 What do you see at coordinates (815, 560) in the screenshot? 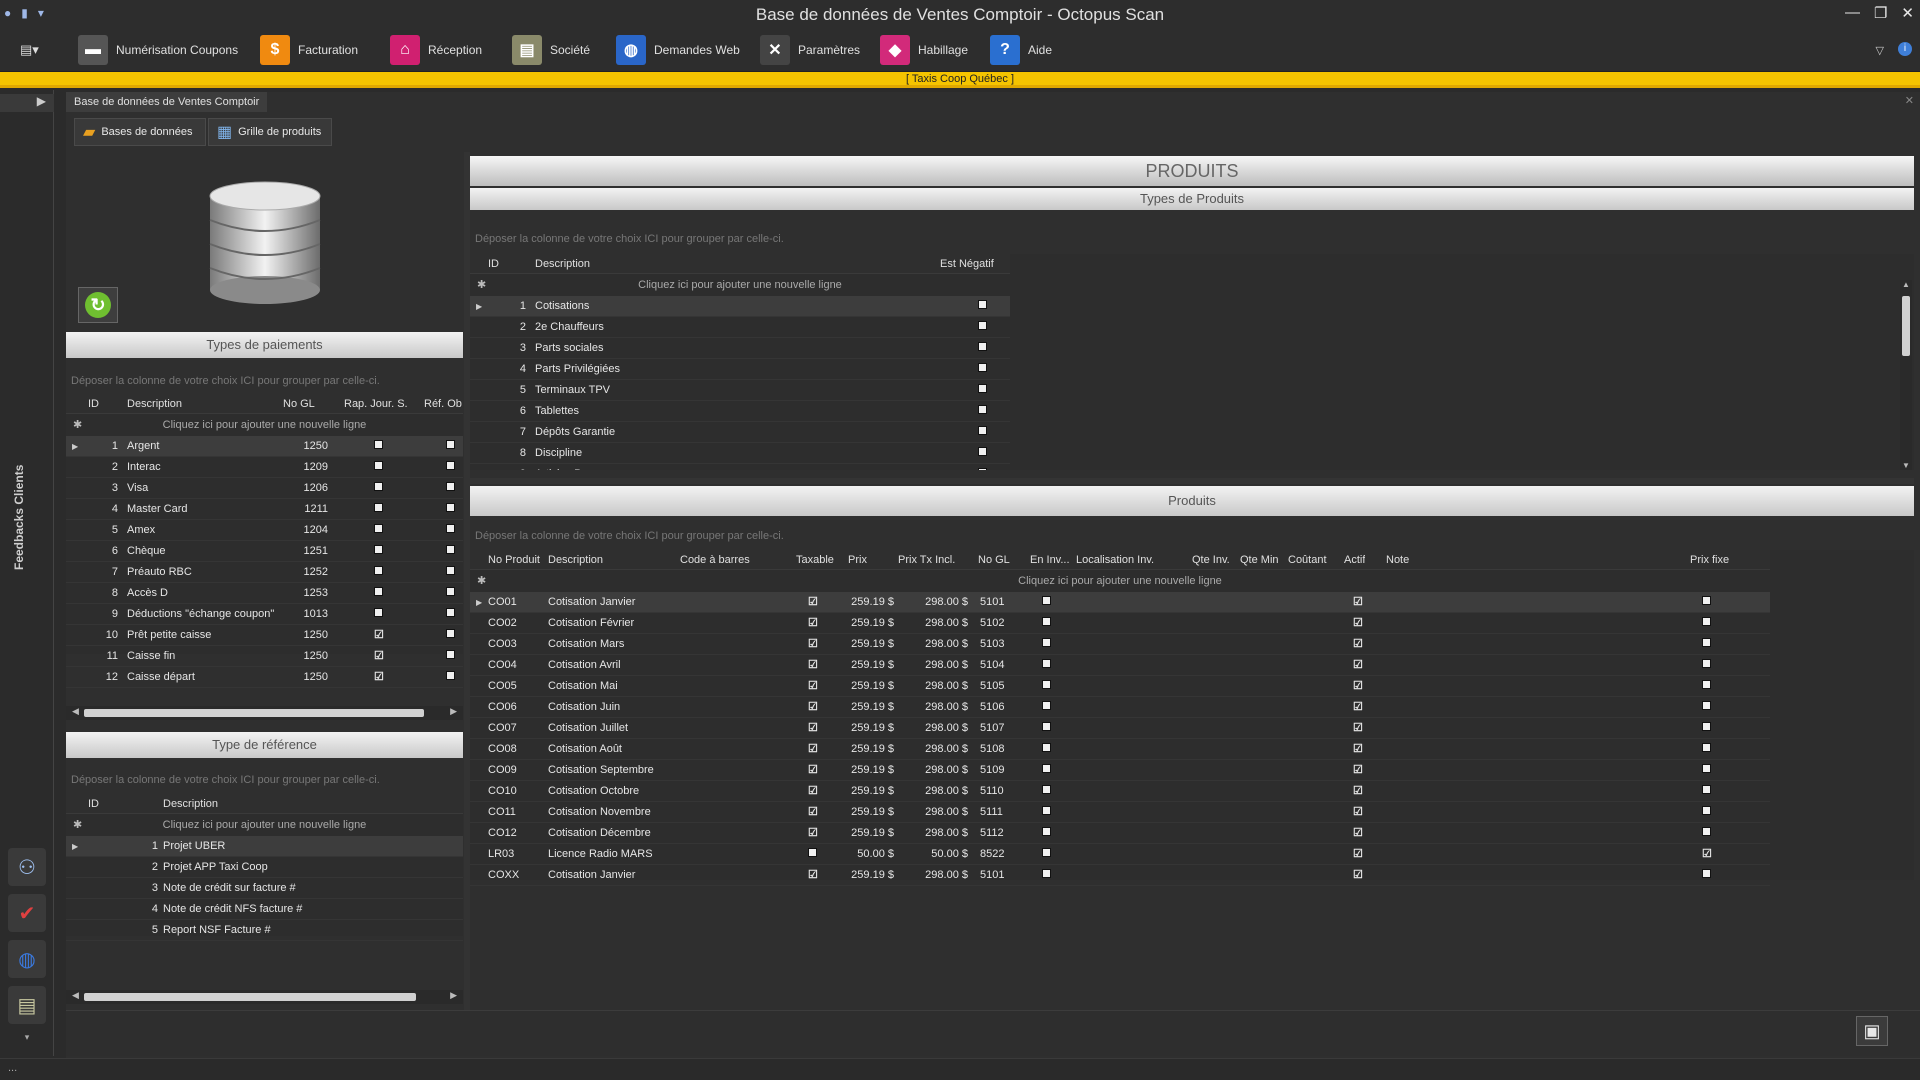
I see `column-header: Taxable` at bounding box center [815, 560].